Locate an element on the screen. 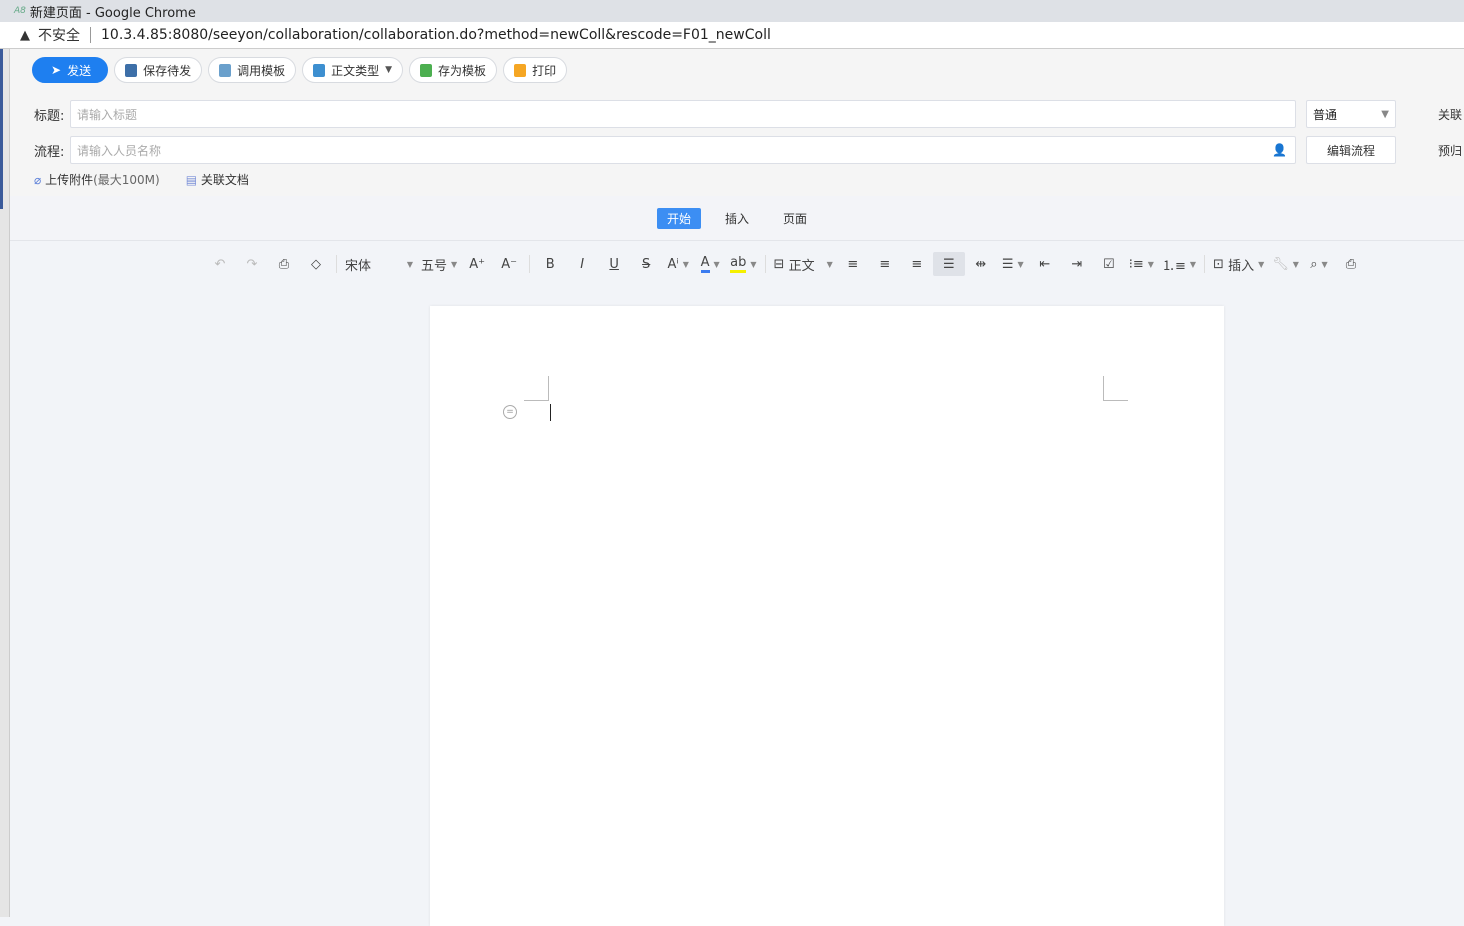  insert-icon: ⊡ is located at coordinates (1218, 264).